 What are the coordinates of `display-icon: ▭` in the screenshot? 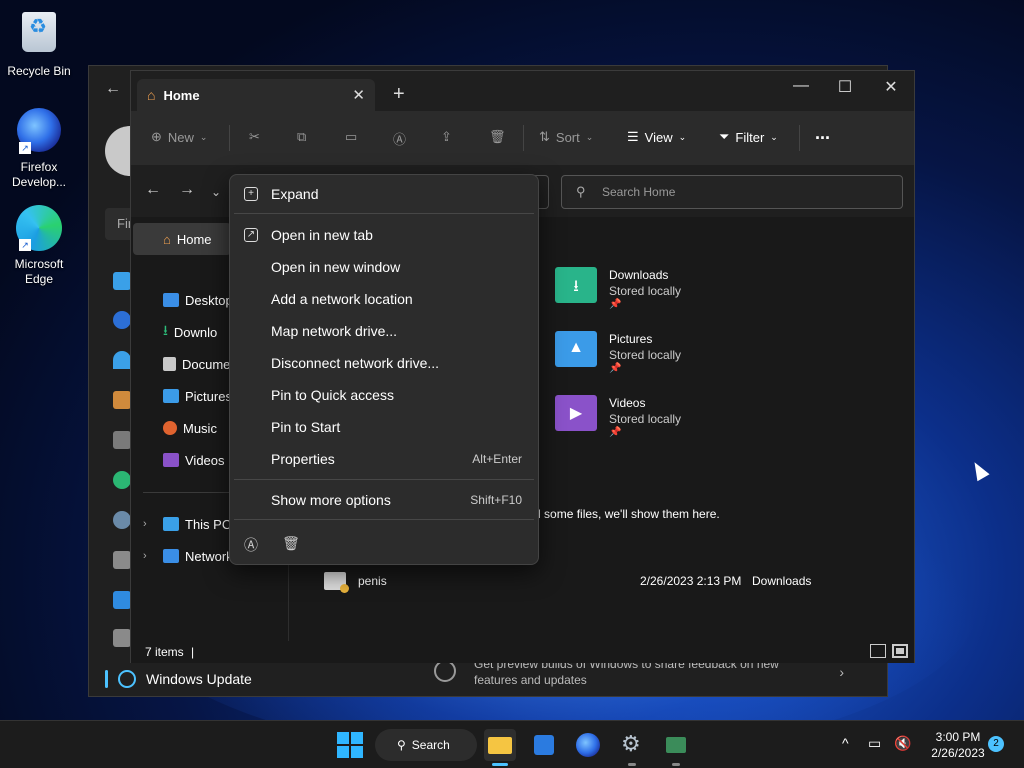 It's located at (874, 743).